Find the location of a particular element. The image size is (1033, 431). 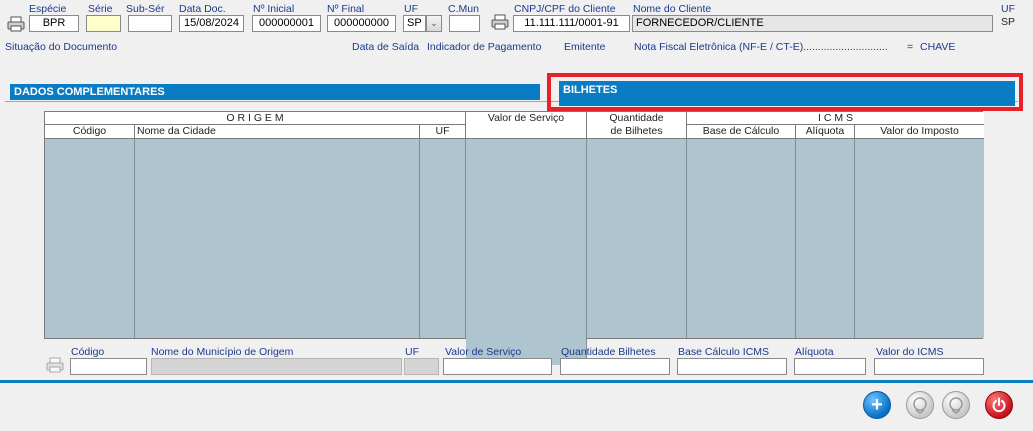

nome-cliente-field: FORNECEDOR/CLIENTE is located at coordinates (812, 23).